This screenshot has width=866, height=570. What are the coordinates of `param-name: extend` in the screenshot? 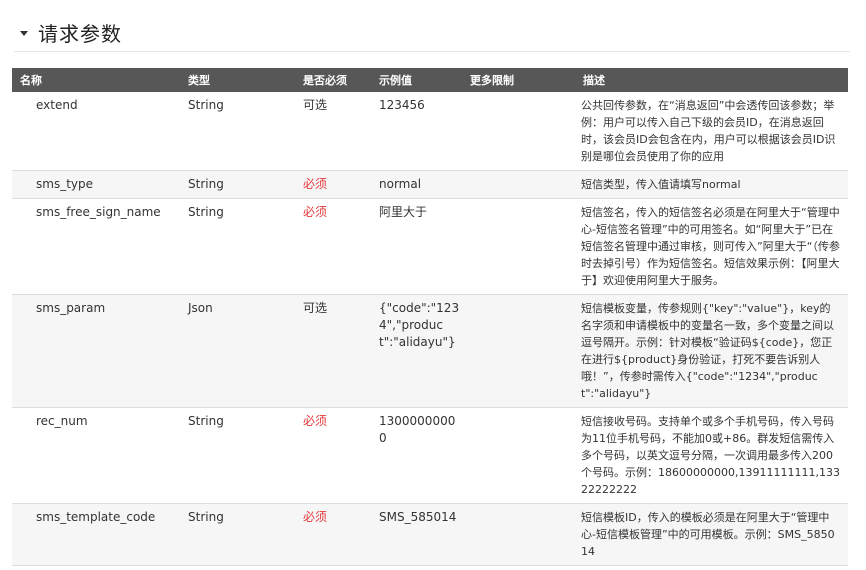 It's located at (96, 131).